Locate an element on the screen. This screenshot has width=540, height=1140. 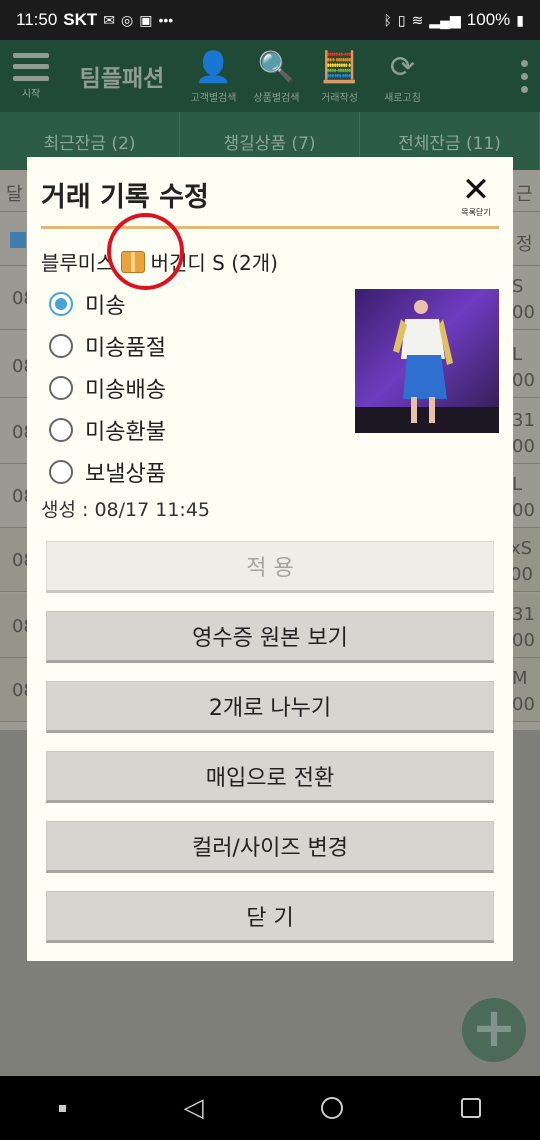
system-nav-bar: ◁ is located at coordinates (270, 1108).